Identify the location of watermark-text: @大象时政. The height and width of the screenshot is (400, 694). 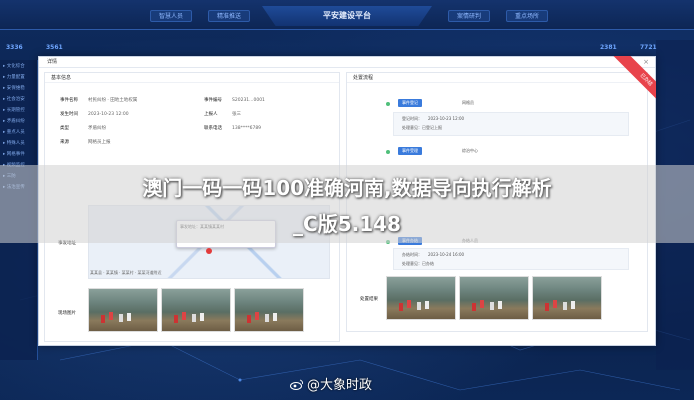
(340, 385).